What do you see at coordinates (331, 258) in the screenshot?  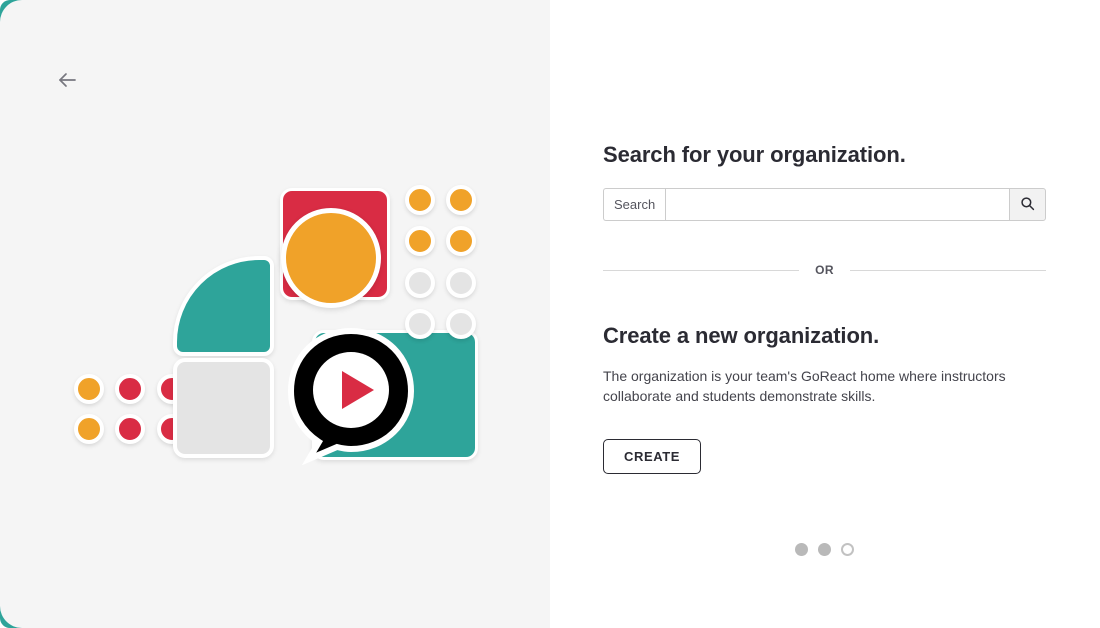 I see `illustration-orange-circle` at bounding box center [331, 258].